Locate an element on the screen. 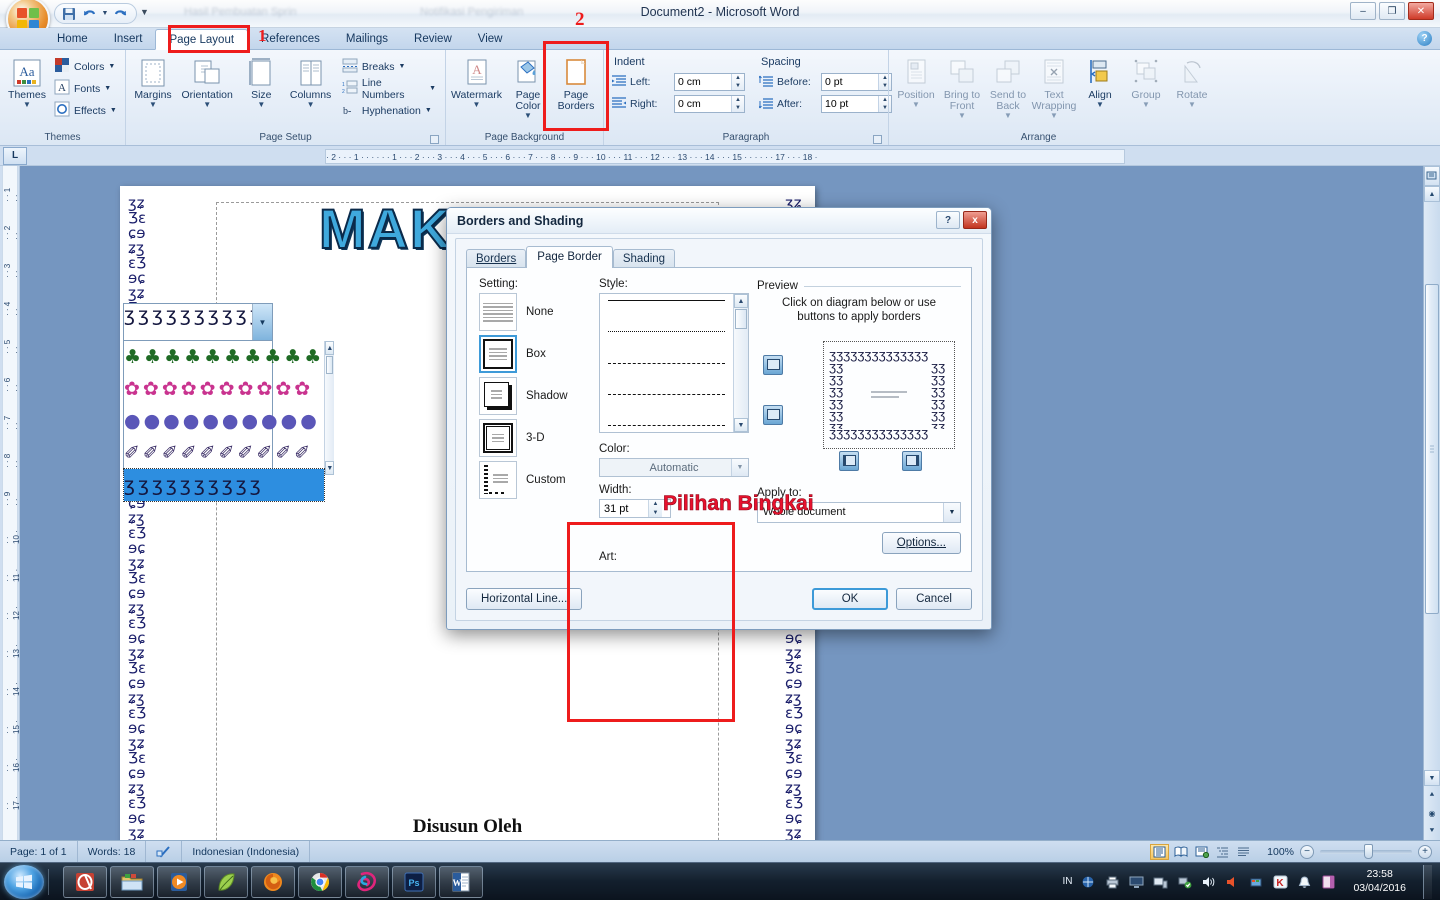 The image size is (1440, 900). page-borders-button: Page Borders is located at coordinates (576, 84).